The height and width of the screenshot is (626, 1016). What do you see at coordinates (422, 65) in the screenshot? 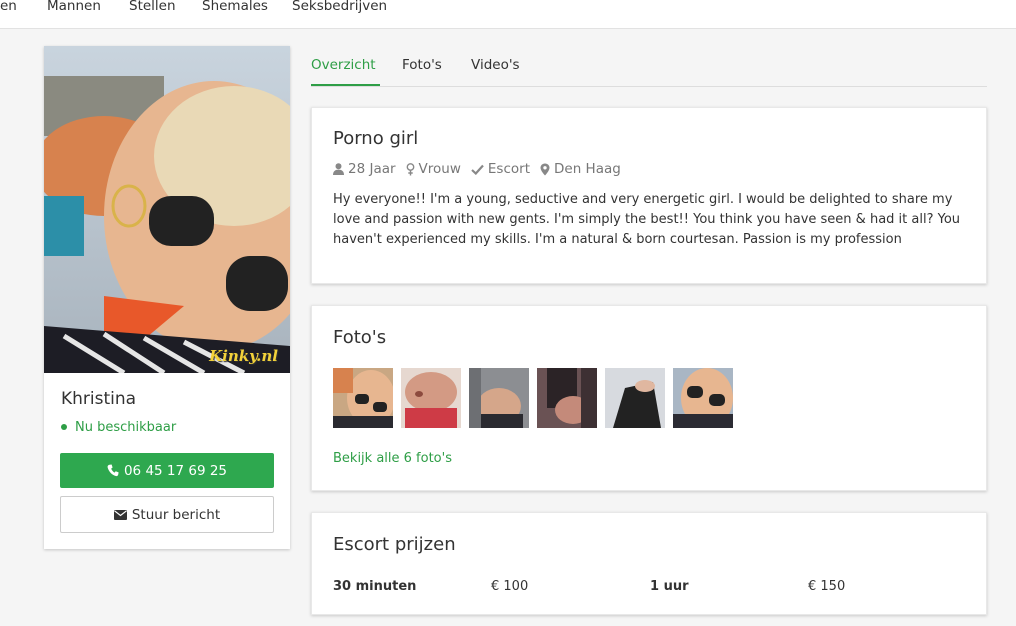
I see `tab-fotos: Foto's` at bounding box center [422, 65].